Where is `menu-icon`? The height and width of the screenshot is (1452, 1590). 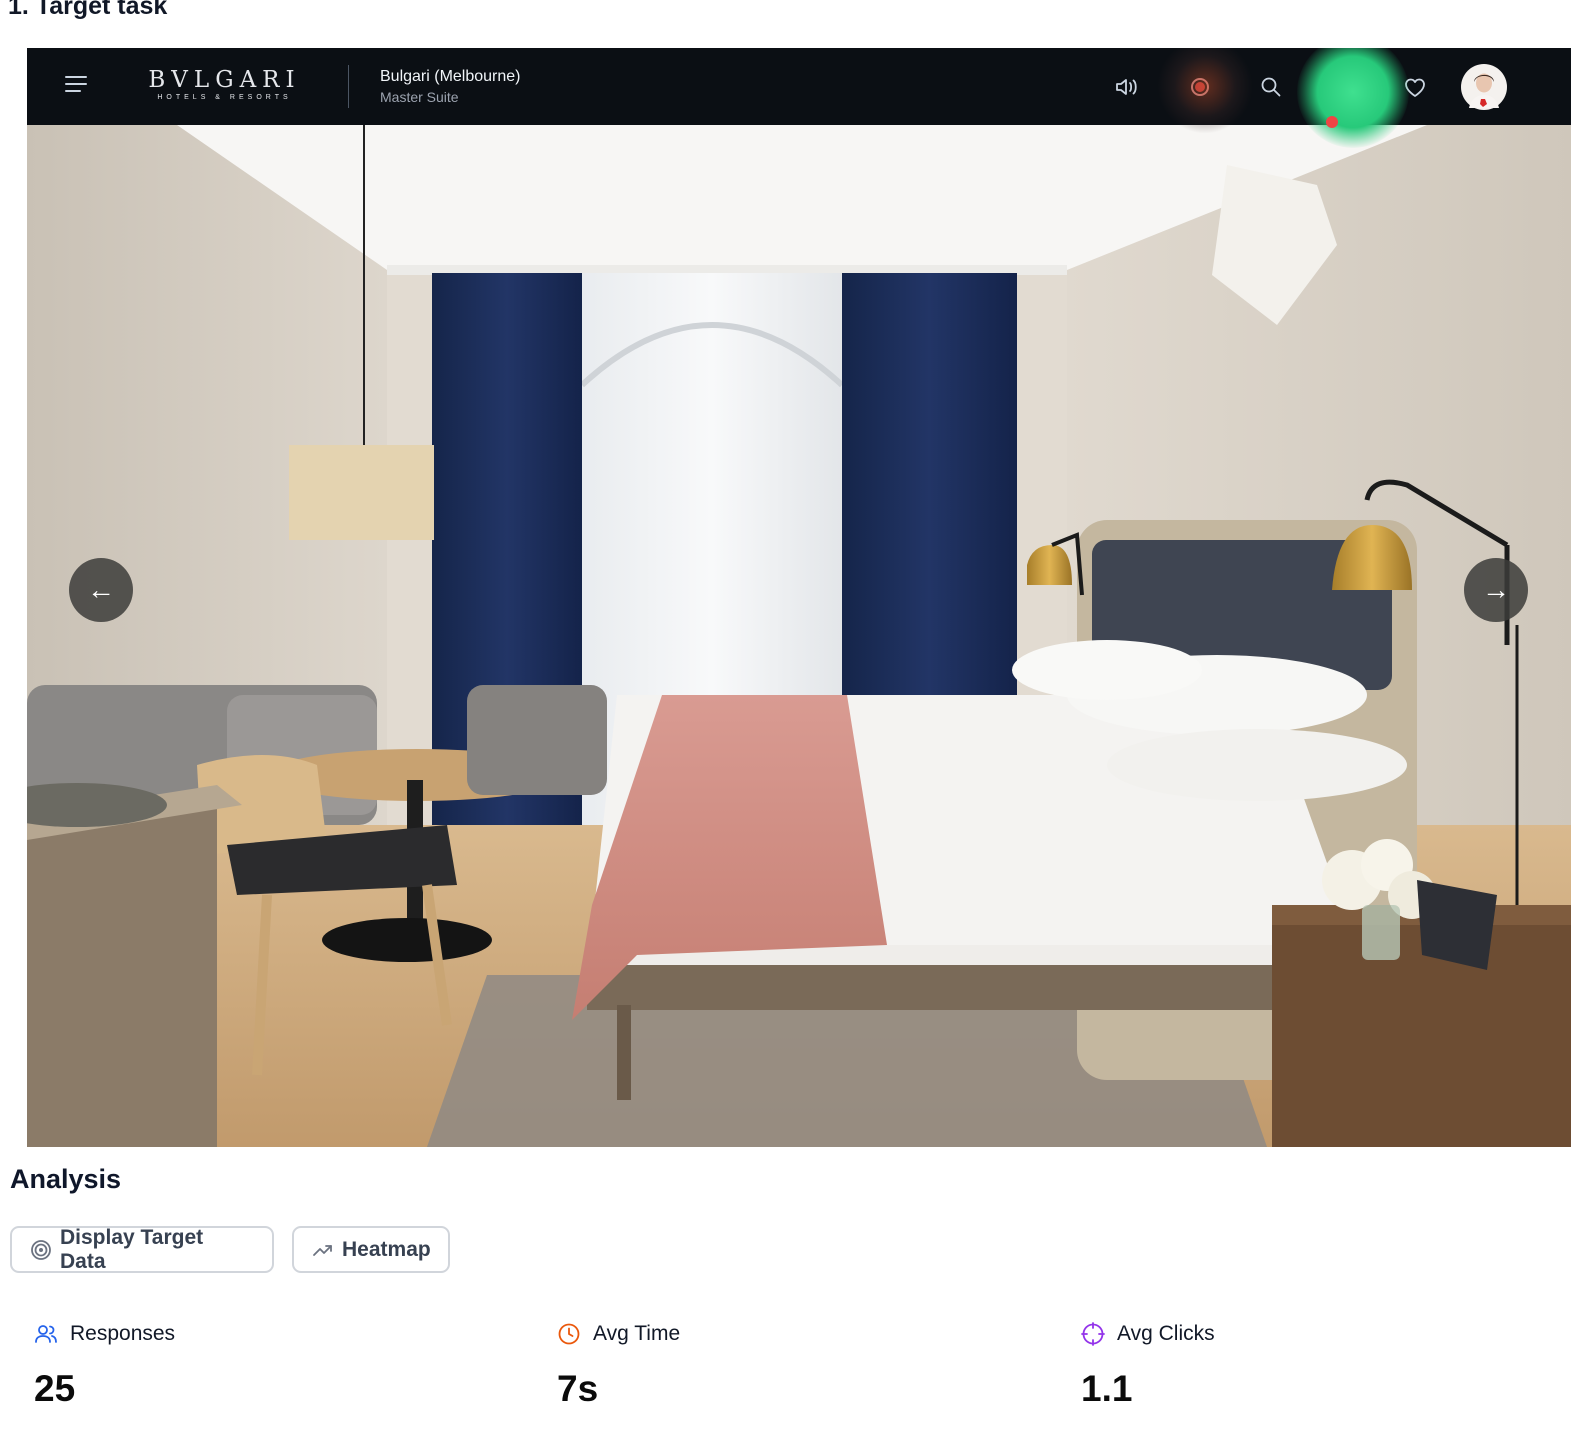 menu-icon is located at coordinates (76, 85).